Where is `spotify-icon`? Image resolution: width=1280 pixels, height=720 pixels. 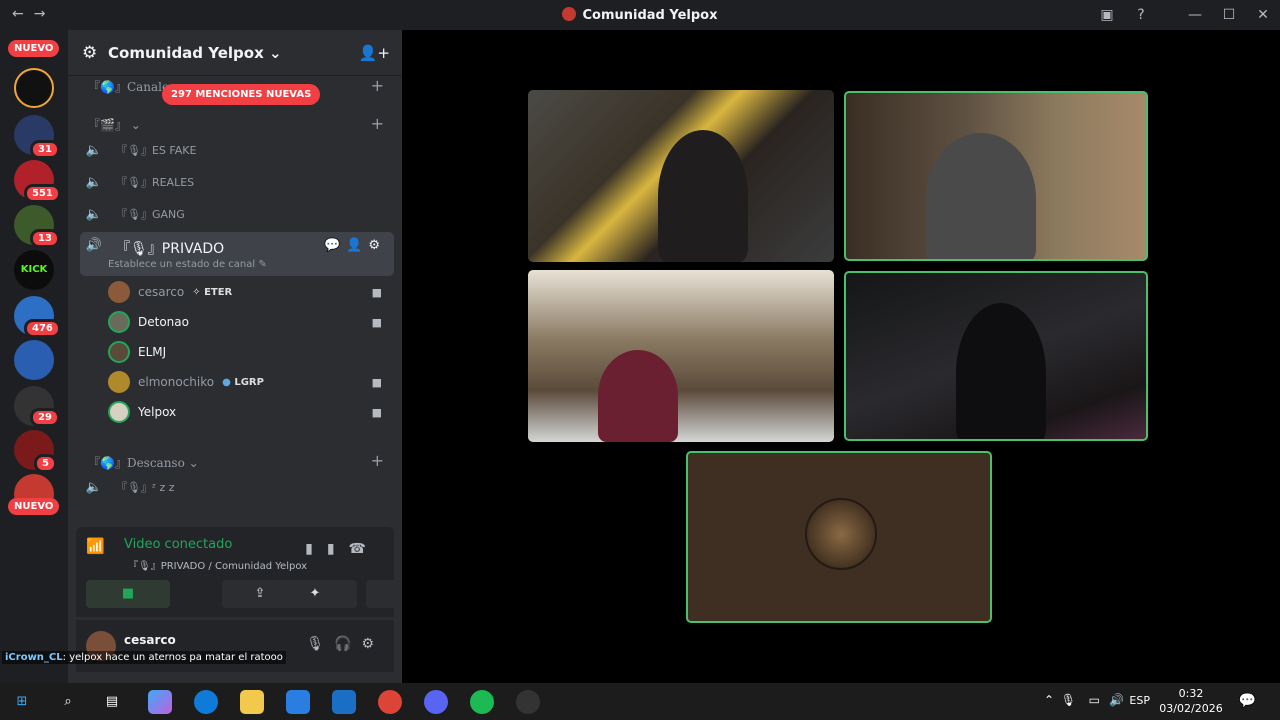 spotify-icon is located at coordinates (482, 702).